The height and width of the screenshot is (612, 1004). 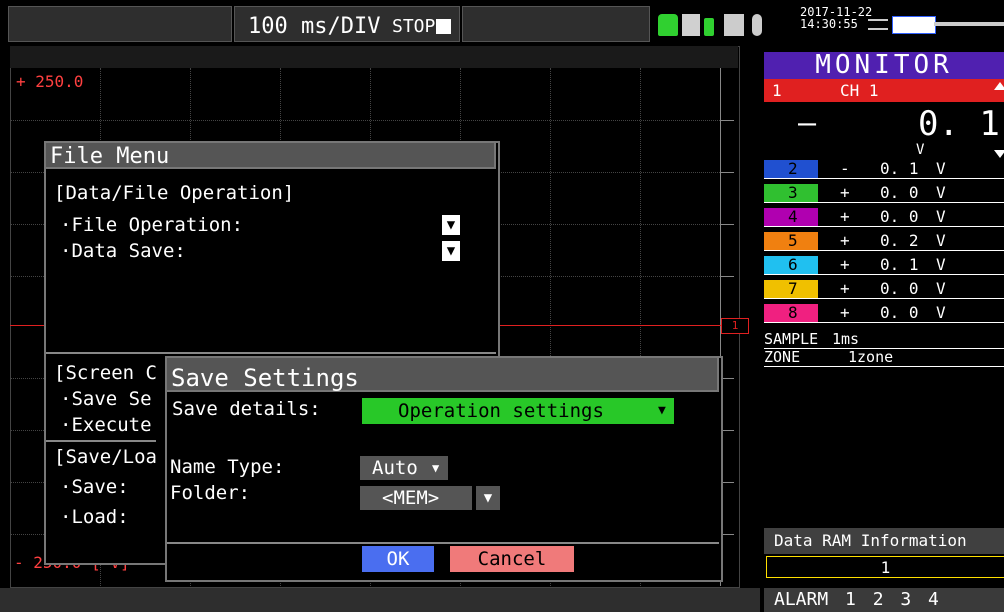 What do you see at coordinates (120, 24) in the screenshot?
I see `top-bar-blank-segment` at bounding box center [120, 24].